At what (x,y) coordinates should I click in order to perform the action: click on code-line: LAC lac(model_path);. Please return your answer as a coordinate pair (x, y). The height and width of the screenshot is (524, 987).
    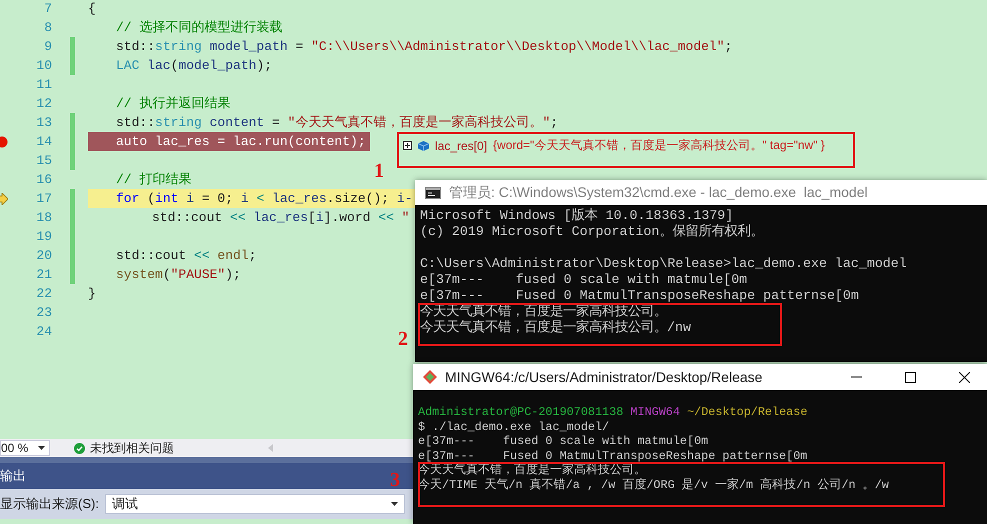
    Looking at the image, I should click on (193, 66).